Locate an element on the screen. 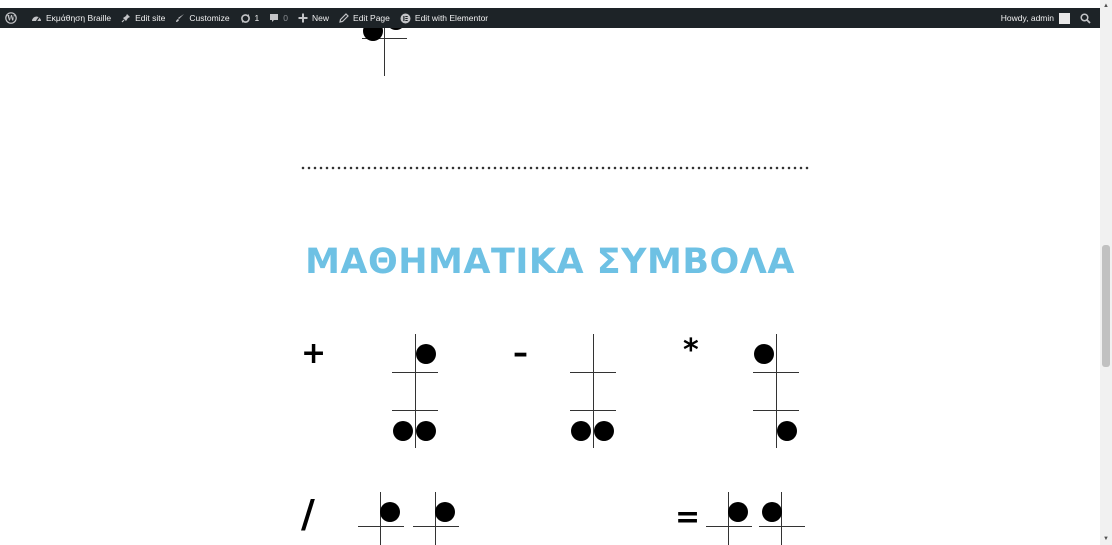 This screenshot has height=545, width=1112. avatar is located at coordinates (1064, 18).